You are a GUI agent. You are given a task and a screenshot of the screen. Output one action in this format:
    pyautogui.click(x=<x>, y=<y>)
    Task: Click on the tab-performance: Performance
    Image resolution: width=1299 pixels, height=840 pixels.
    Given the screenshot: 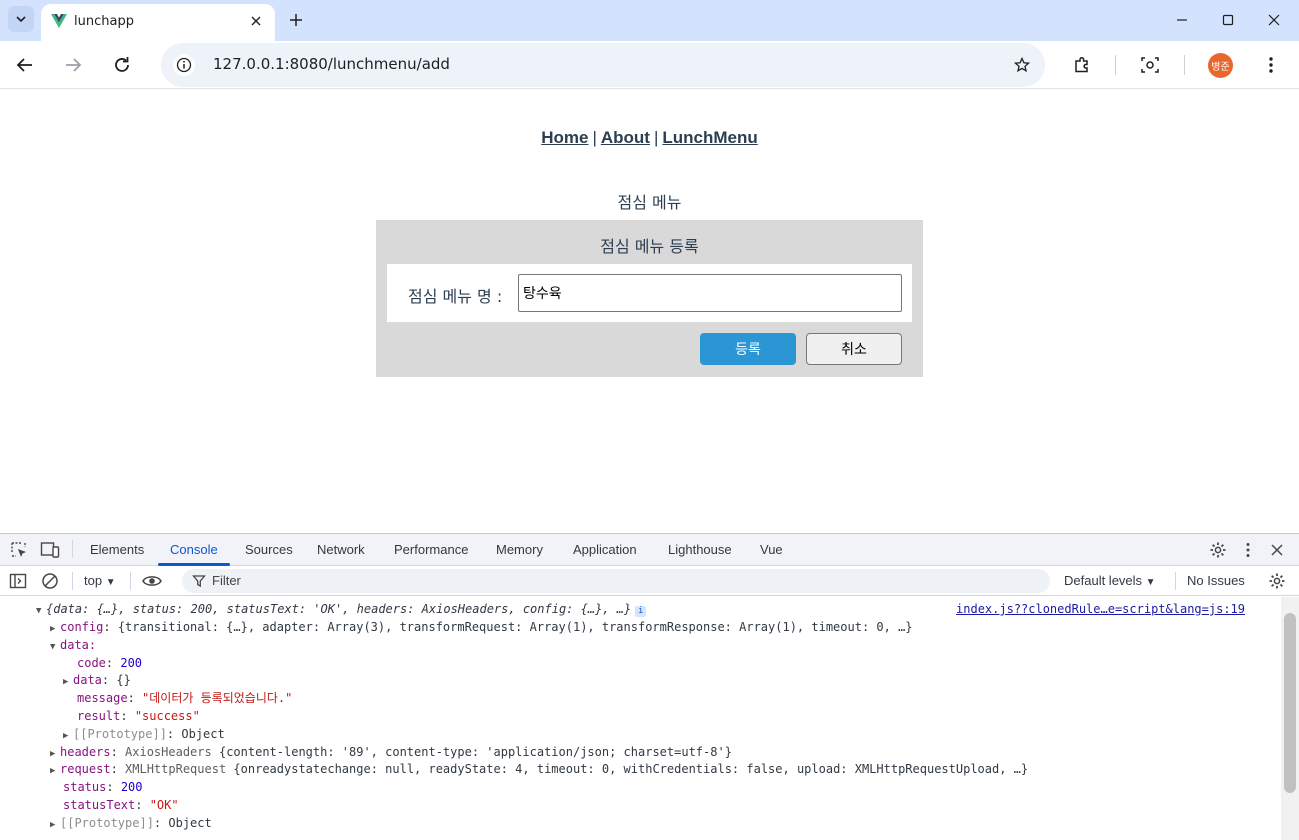 What is the action you would take?
    pyautogui.click(x=431, y=549)
    